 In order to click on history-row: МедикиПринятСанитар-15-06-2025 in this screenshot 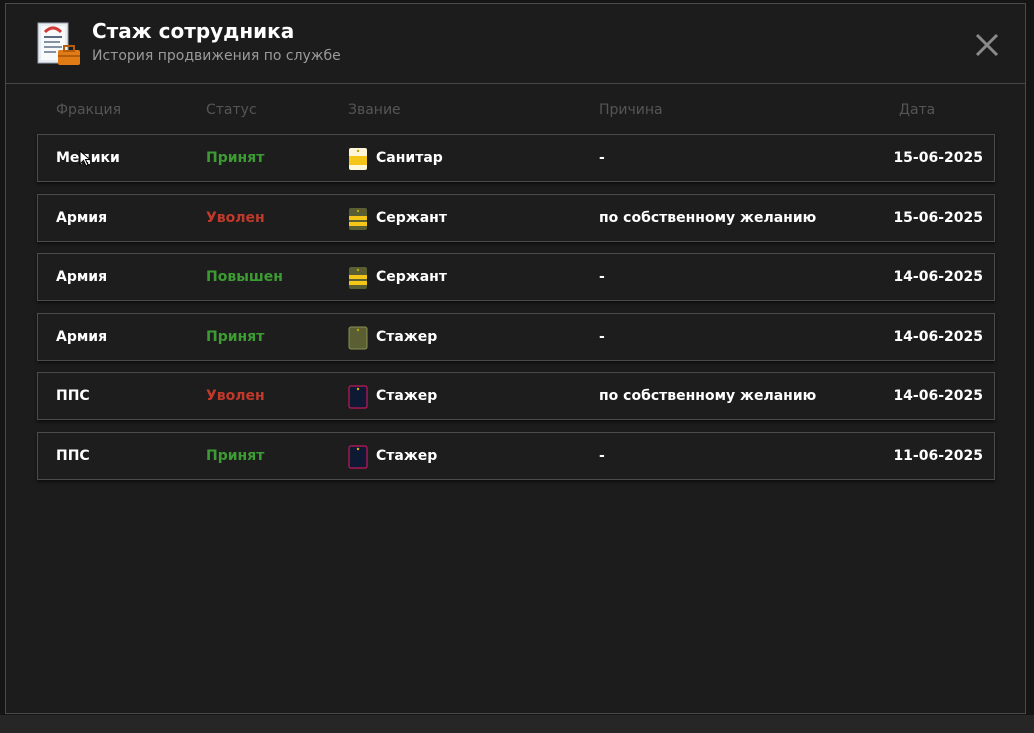, I will do `click(516, 158)`.